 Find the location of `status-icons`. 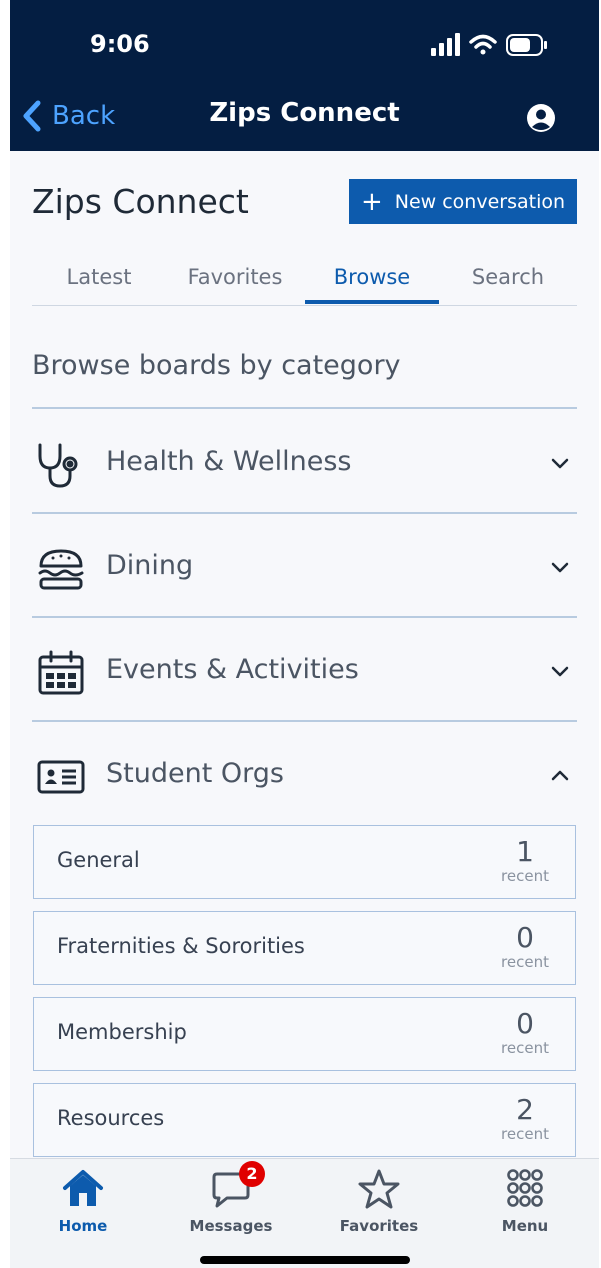

status-icons is located at coordinates (489, 44).